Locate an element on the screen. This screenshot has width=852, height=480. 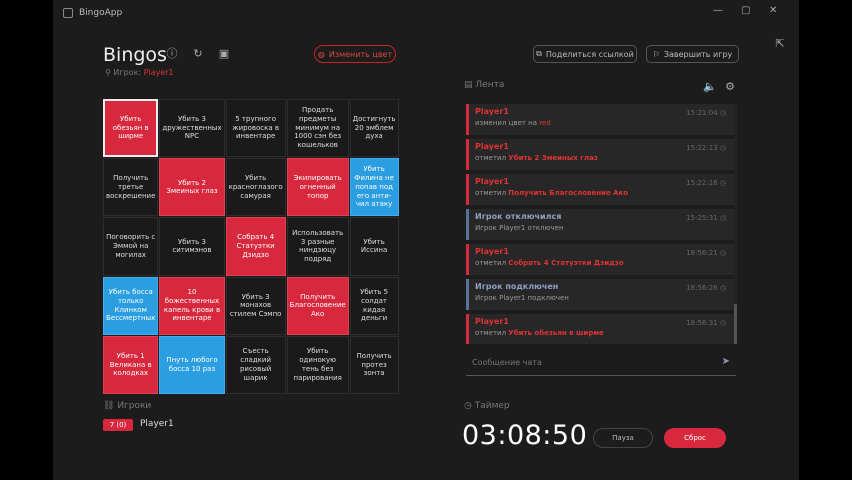
feed-event-time: 18:56:31 ◷ is located at coordinates (706, 323).